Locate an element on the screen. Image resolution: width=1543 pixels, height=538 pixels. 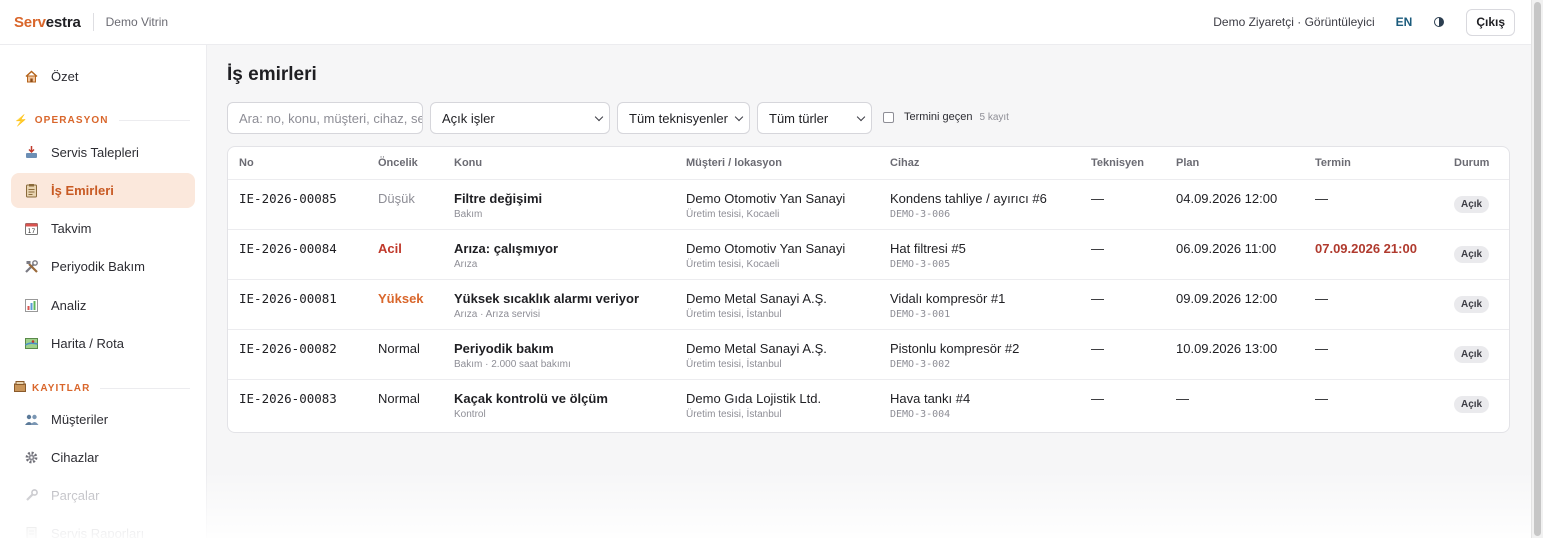
device-cell: Kondens tahliye / ayırıcı #6 DEMO-3-006 is located at coordinates (968, 205).